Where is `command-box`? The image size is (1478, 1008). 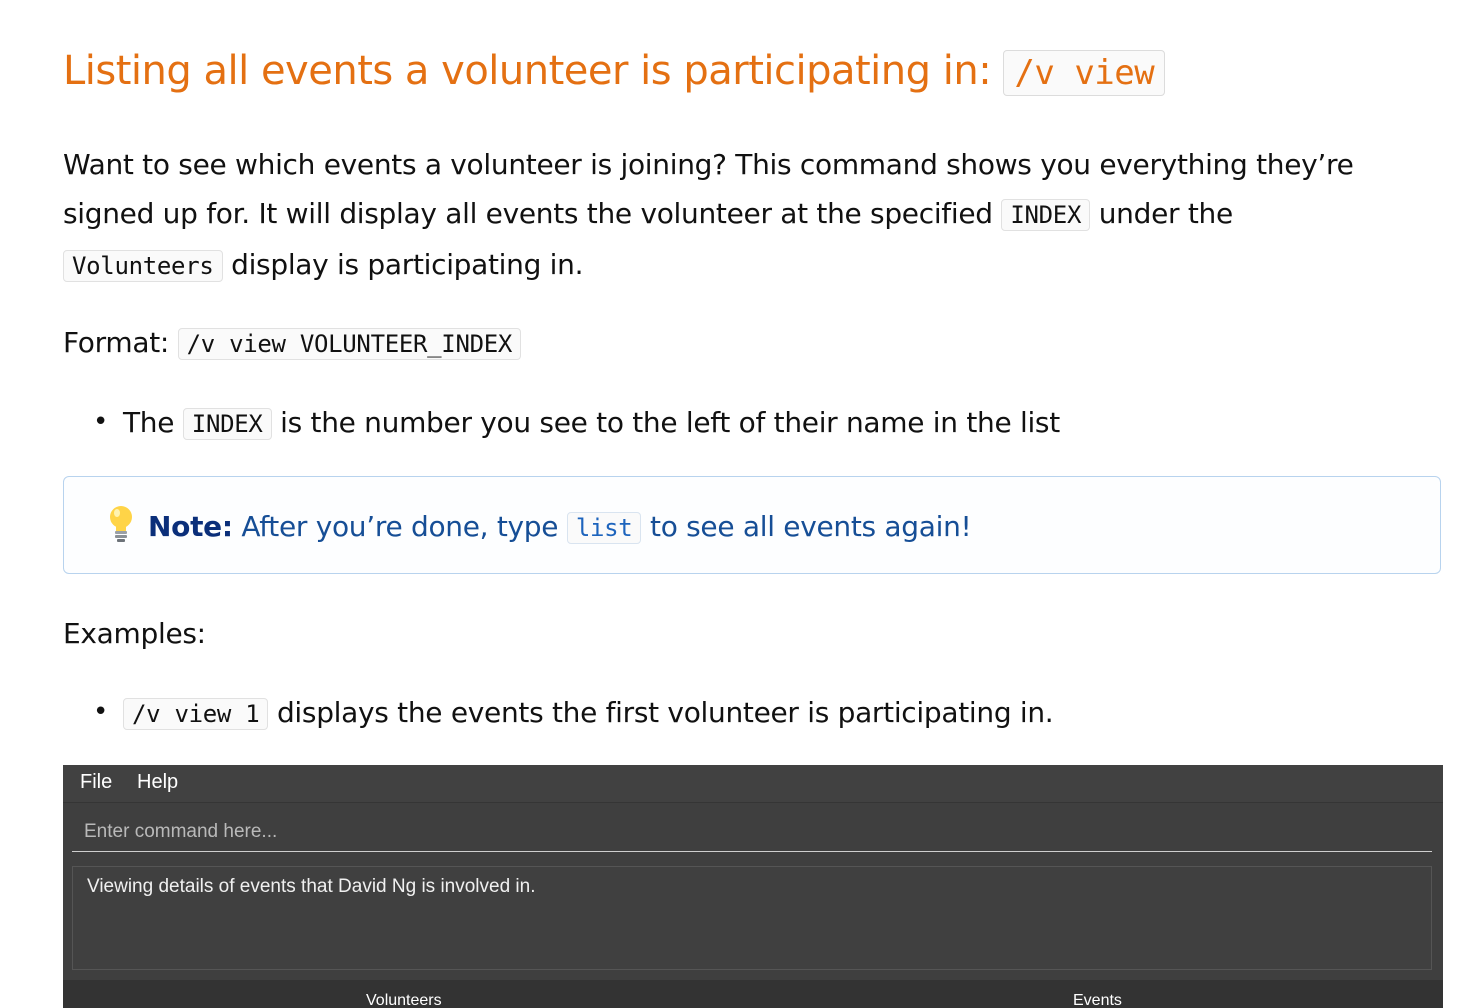
command-box is located at coordinates (752, 832).